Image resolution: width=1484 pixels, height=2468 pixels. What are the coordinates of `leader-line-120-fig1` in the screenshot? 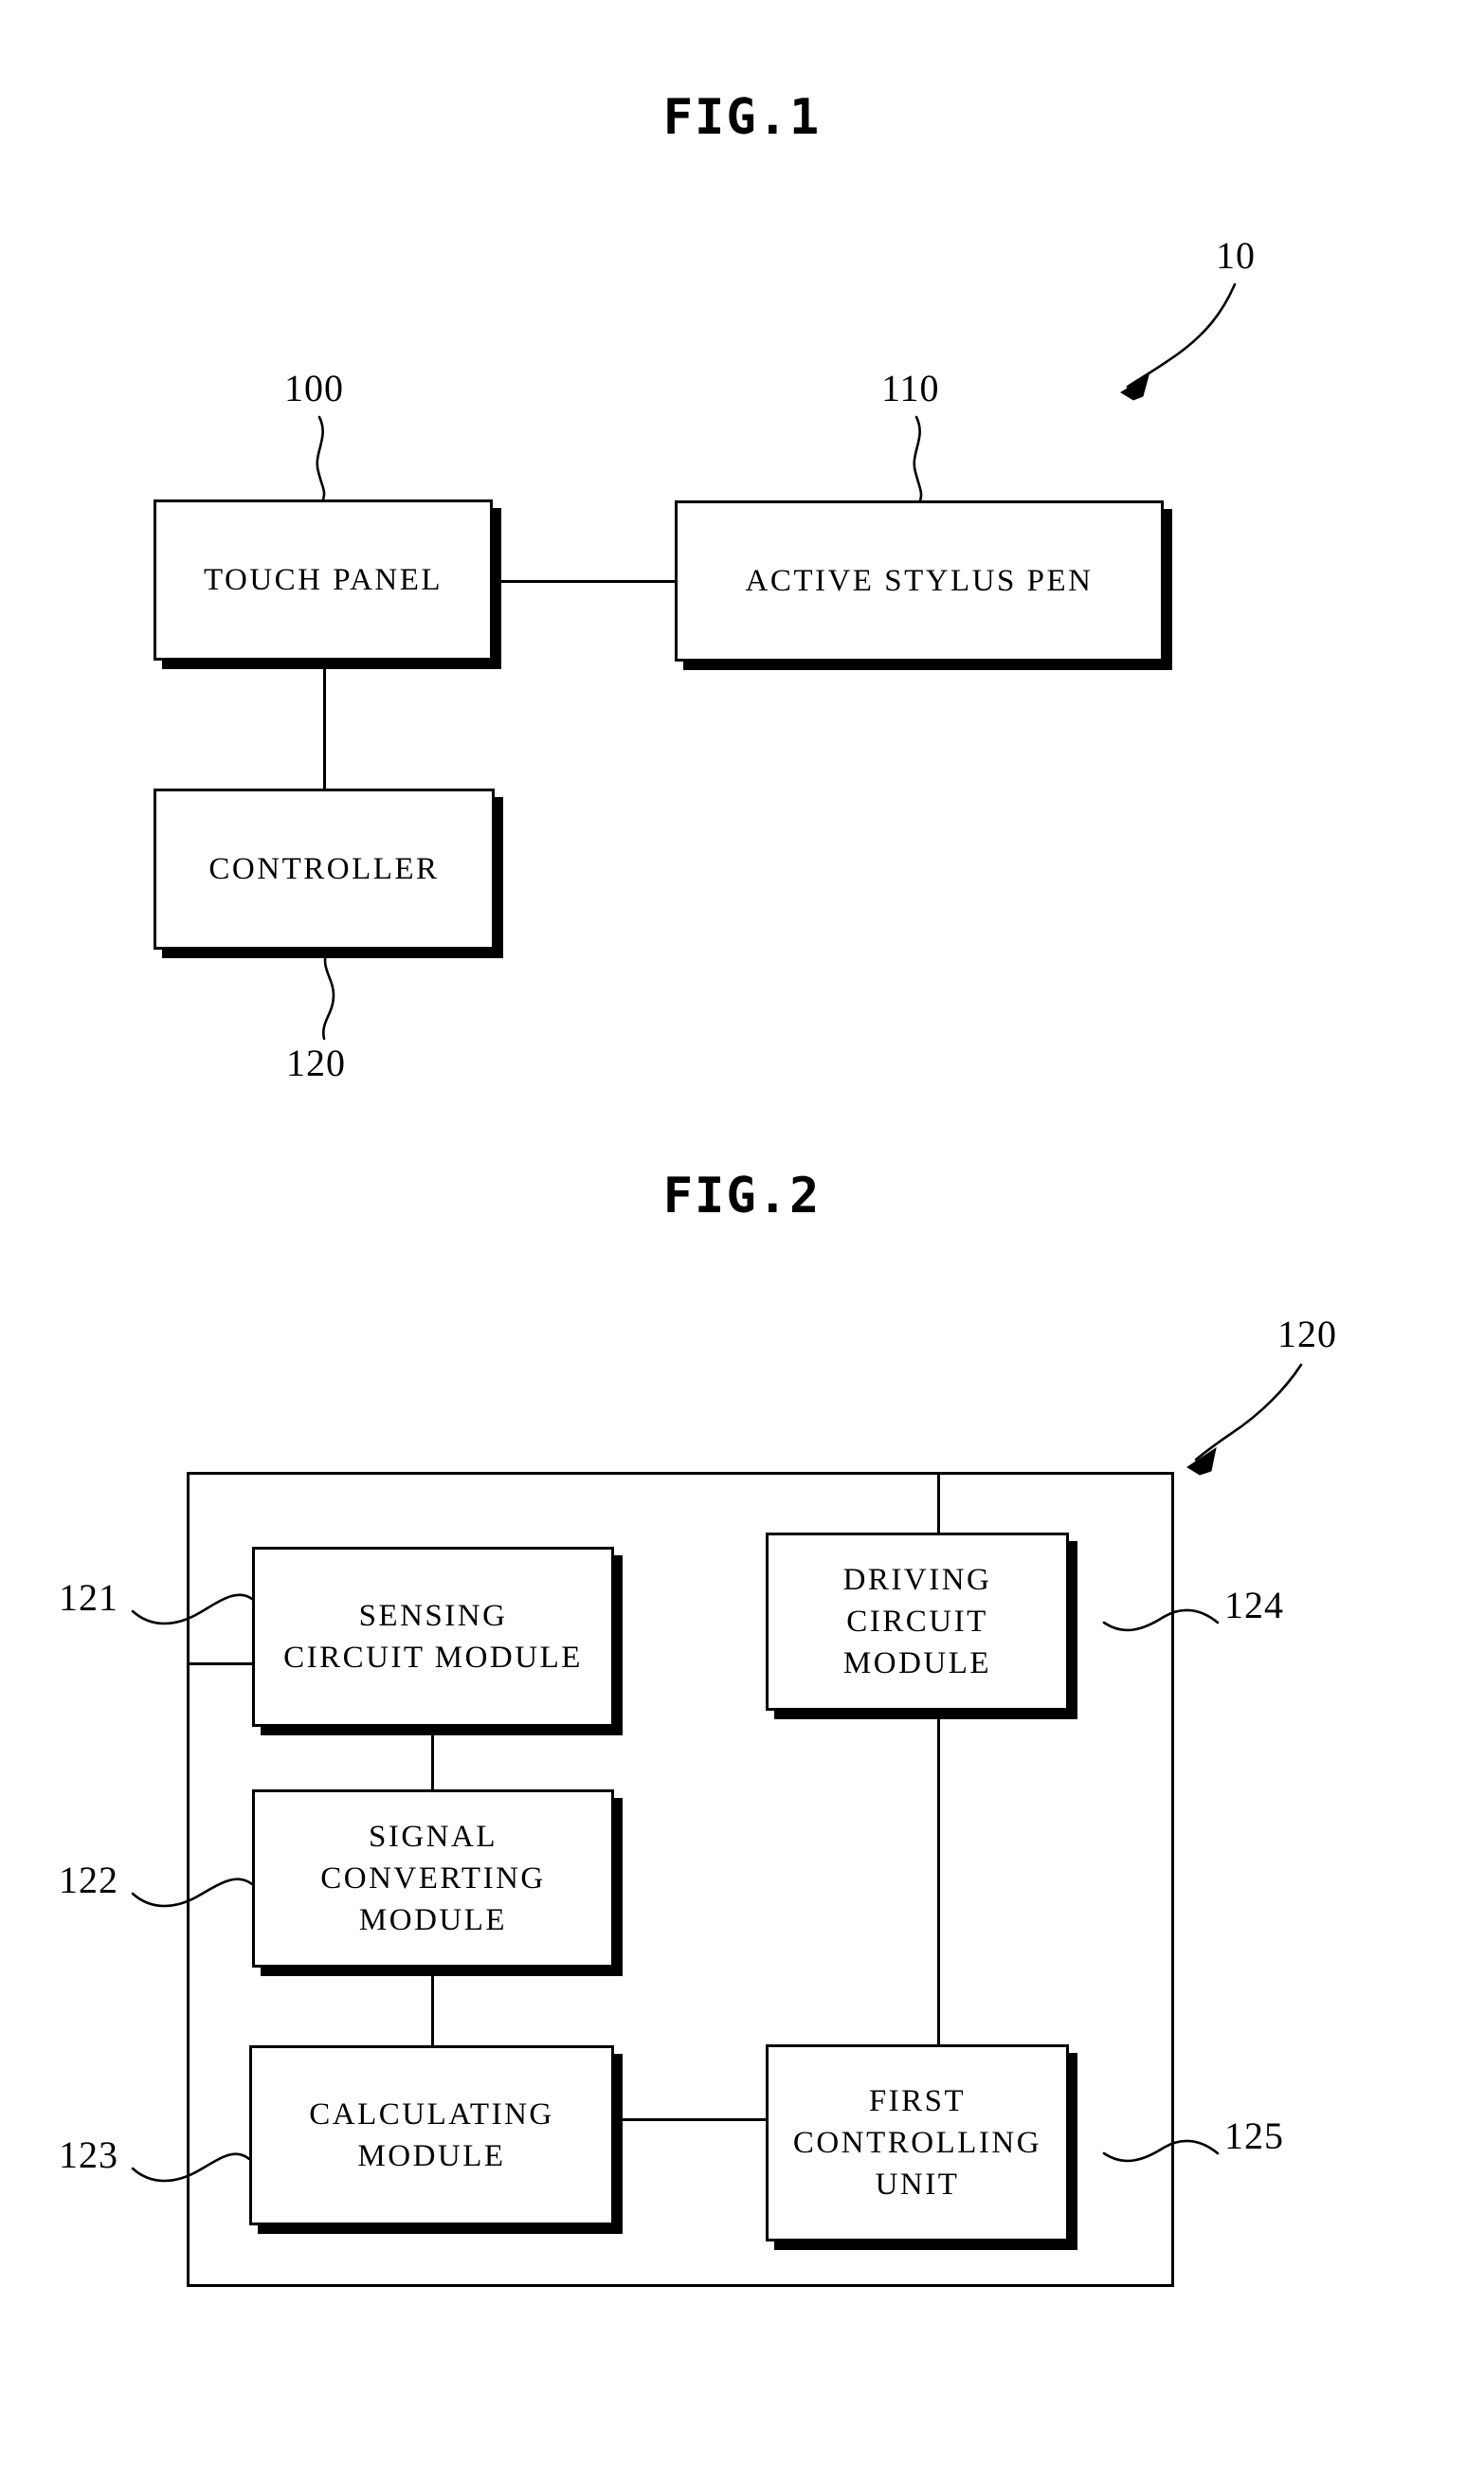 It's located at (328, 995).